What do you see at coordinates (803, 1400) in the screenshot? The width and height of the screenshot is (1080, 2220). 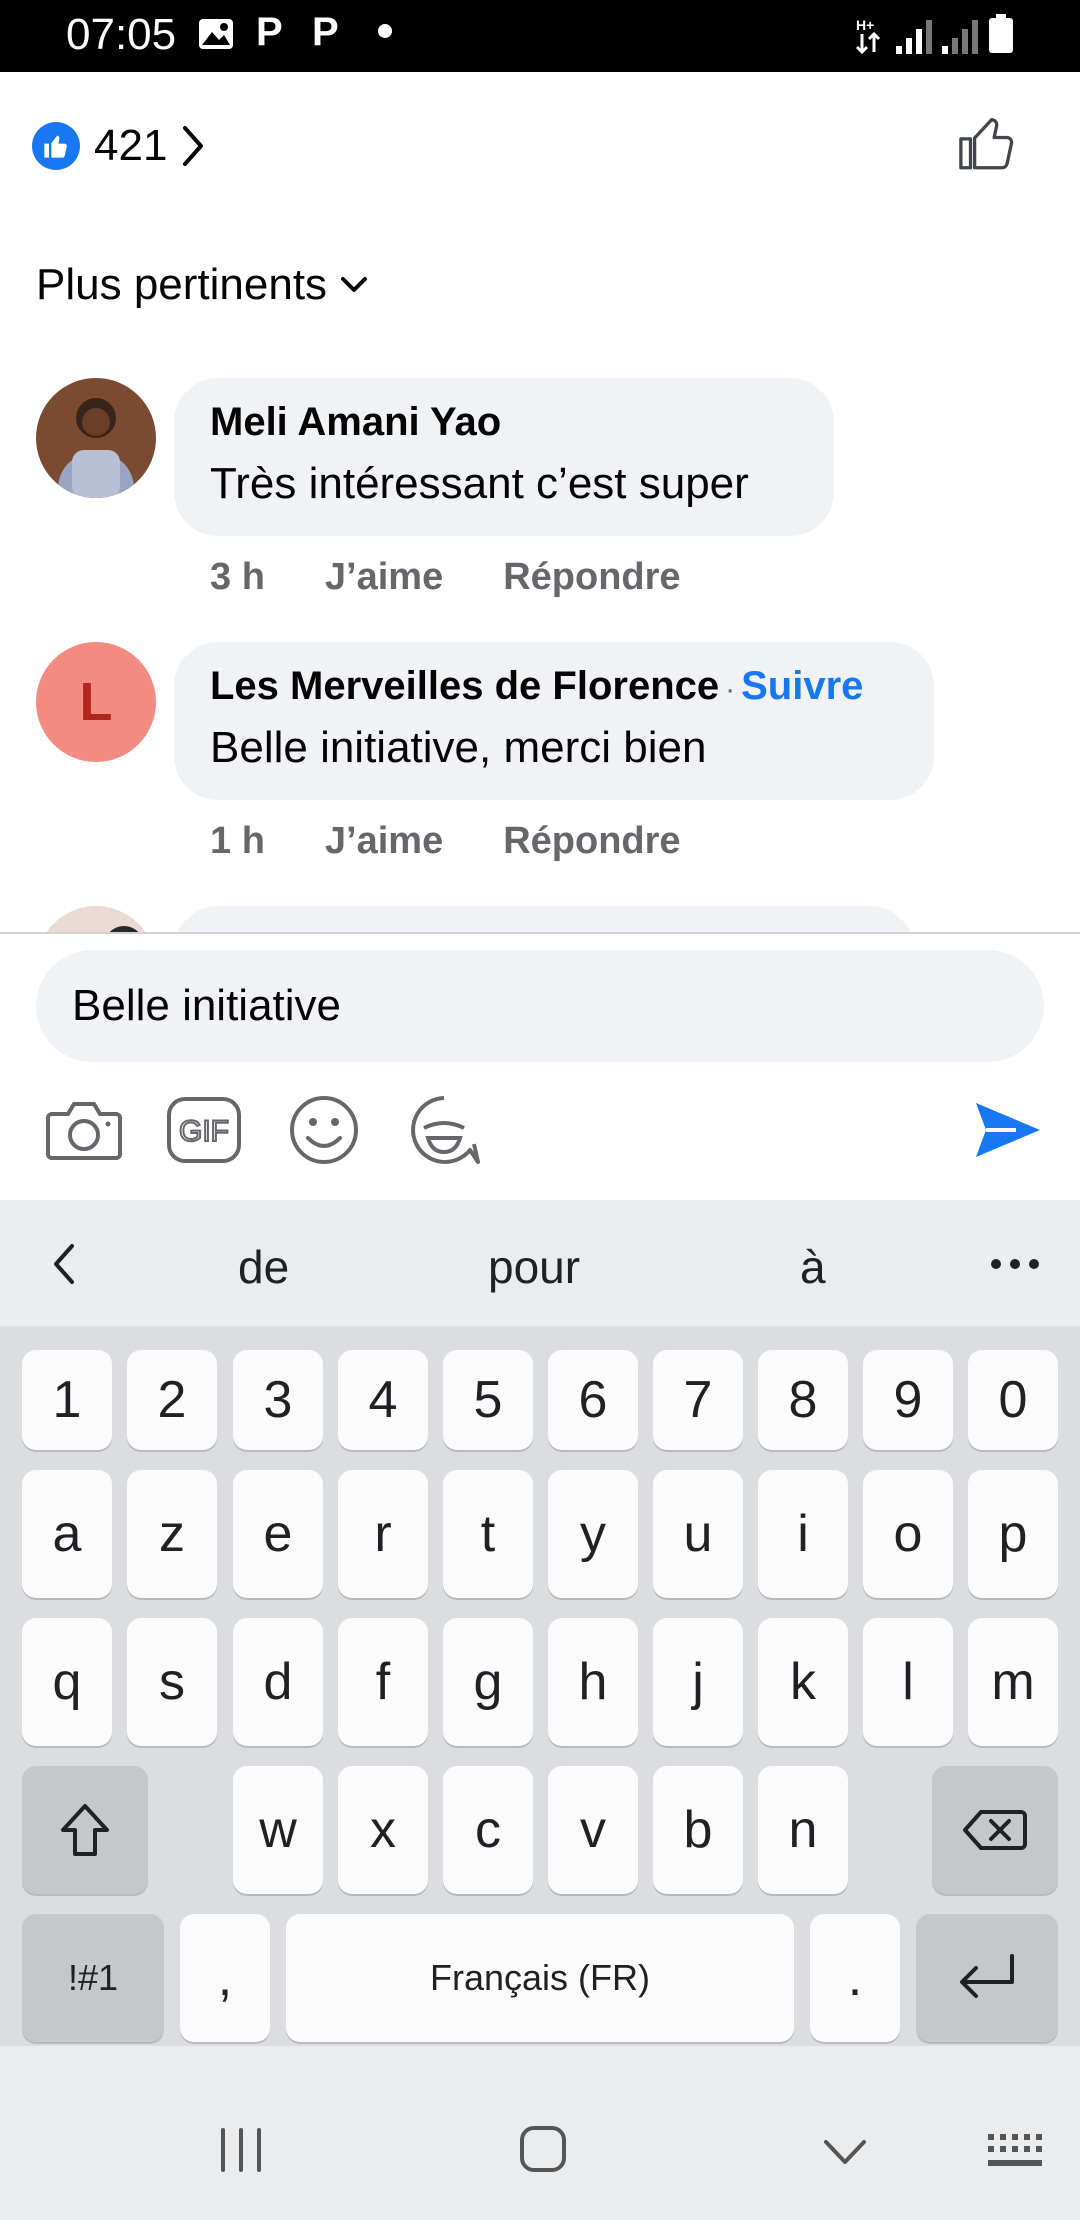 I see `key: 8` at bounding box center [803, 1400].